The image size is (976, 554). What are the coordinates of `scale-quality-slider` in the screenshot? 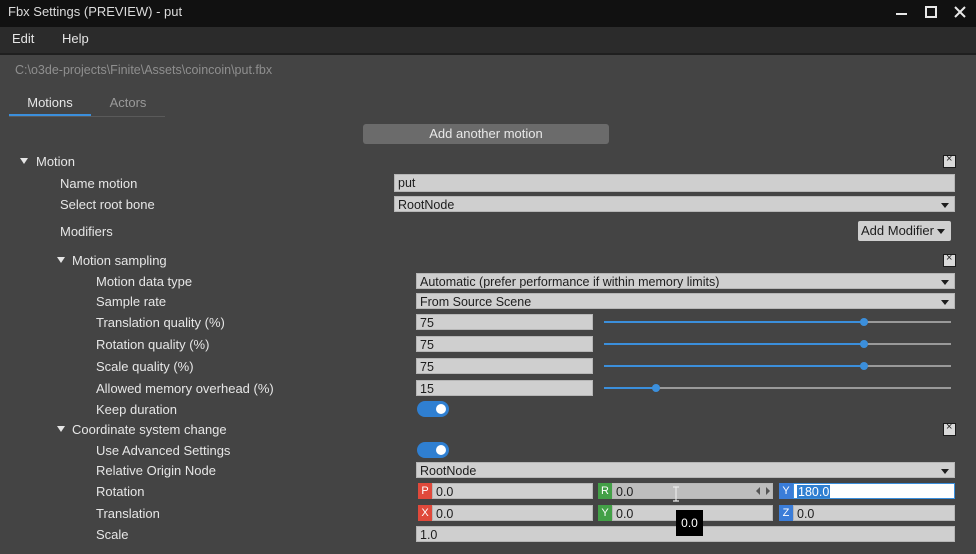 It's located at (777, 366).